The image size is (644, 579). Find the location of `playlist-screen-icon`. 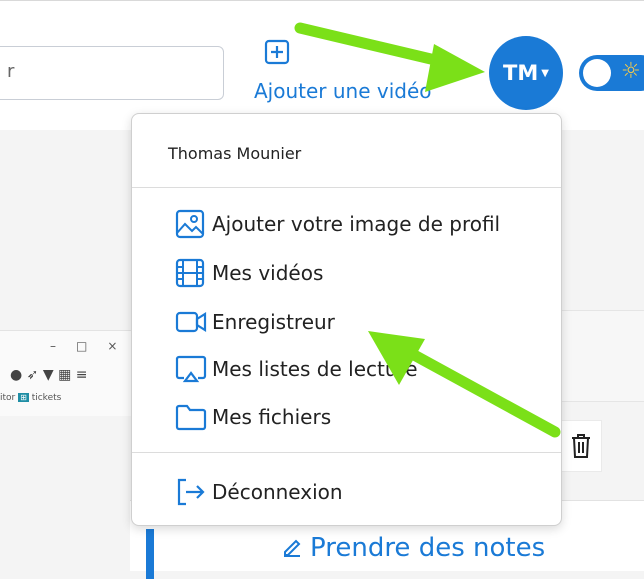

playlist-screen-icon is located at coordinates (191, 369).